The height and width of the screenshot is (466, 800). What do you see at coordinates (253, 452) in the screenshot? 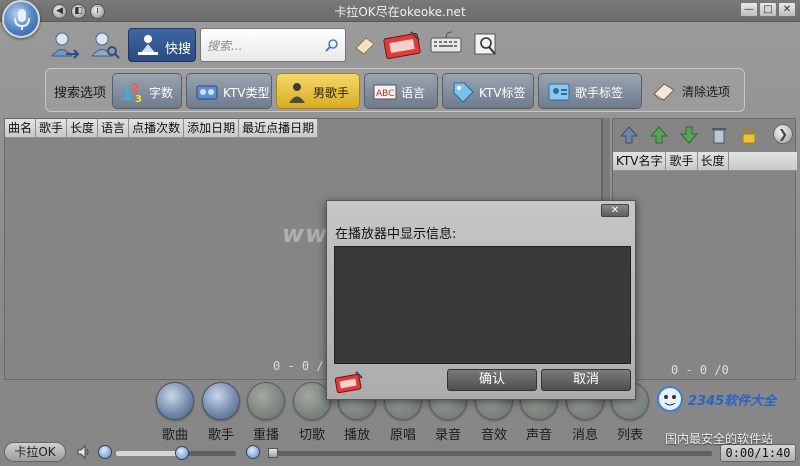
I see `volume-up-icon` at bounding box center [253, 452].